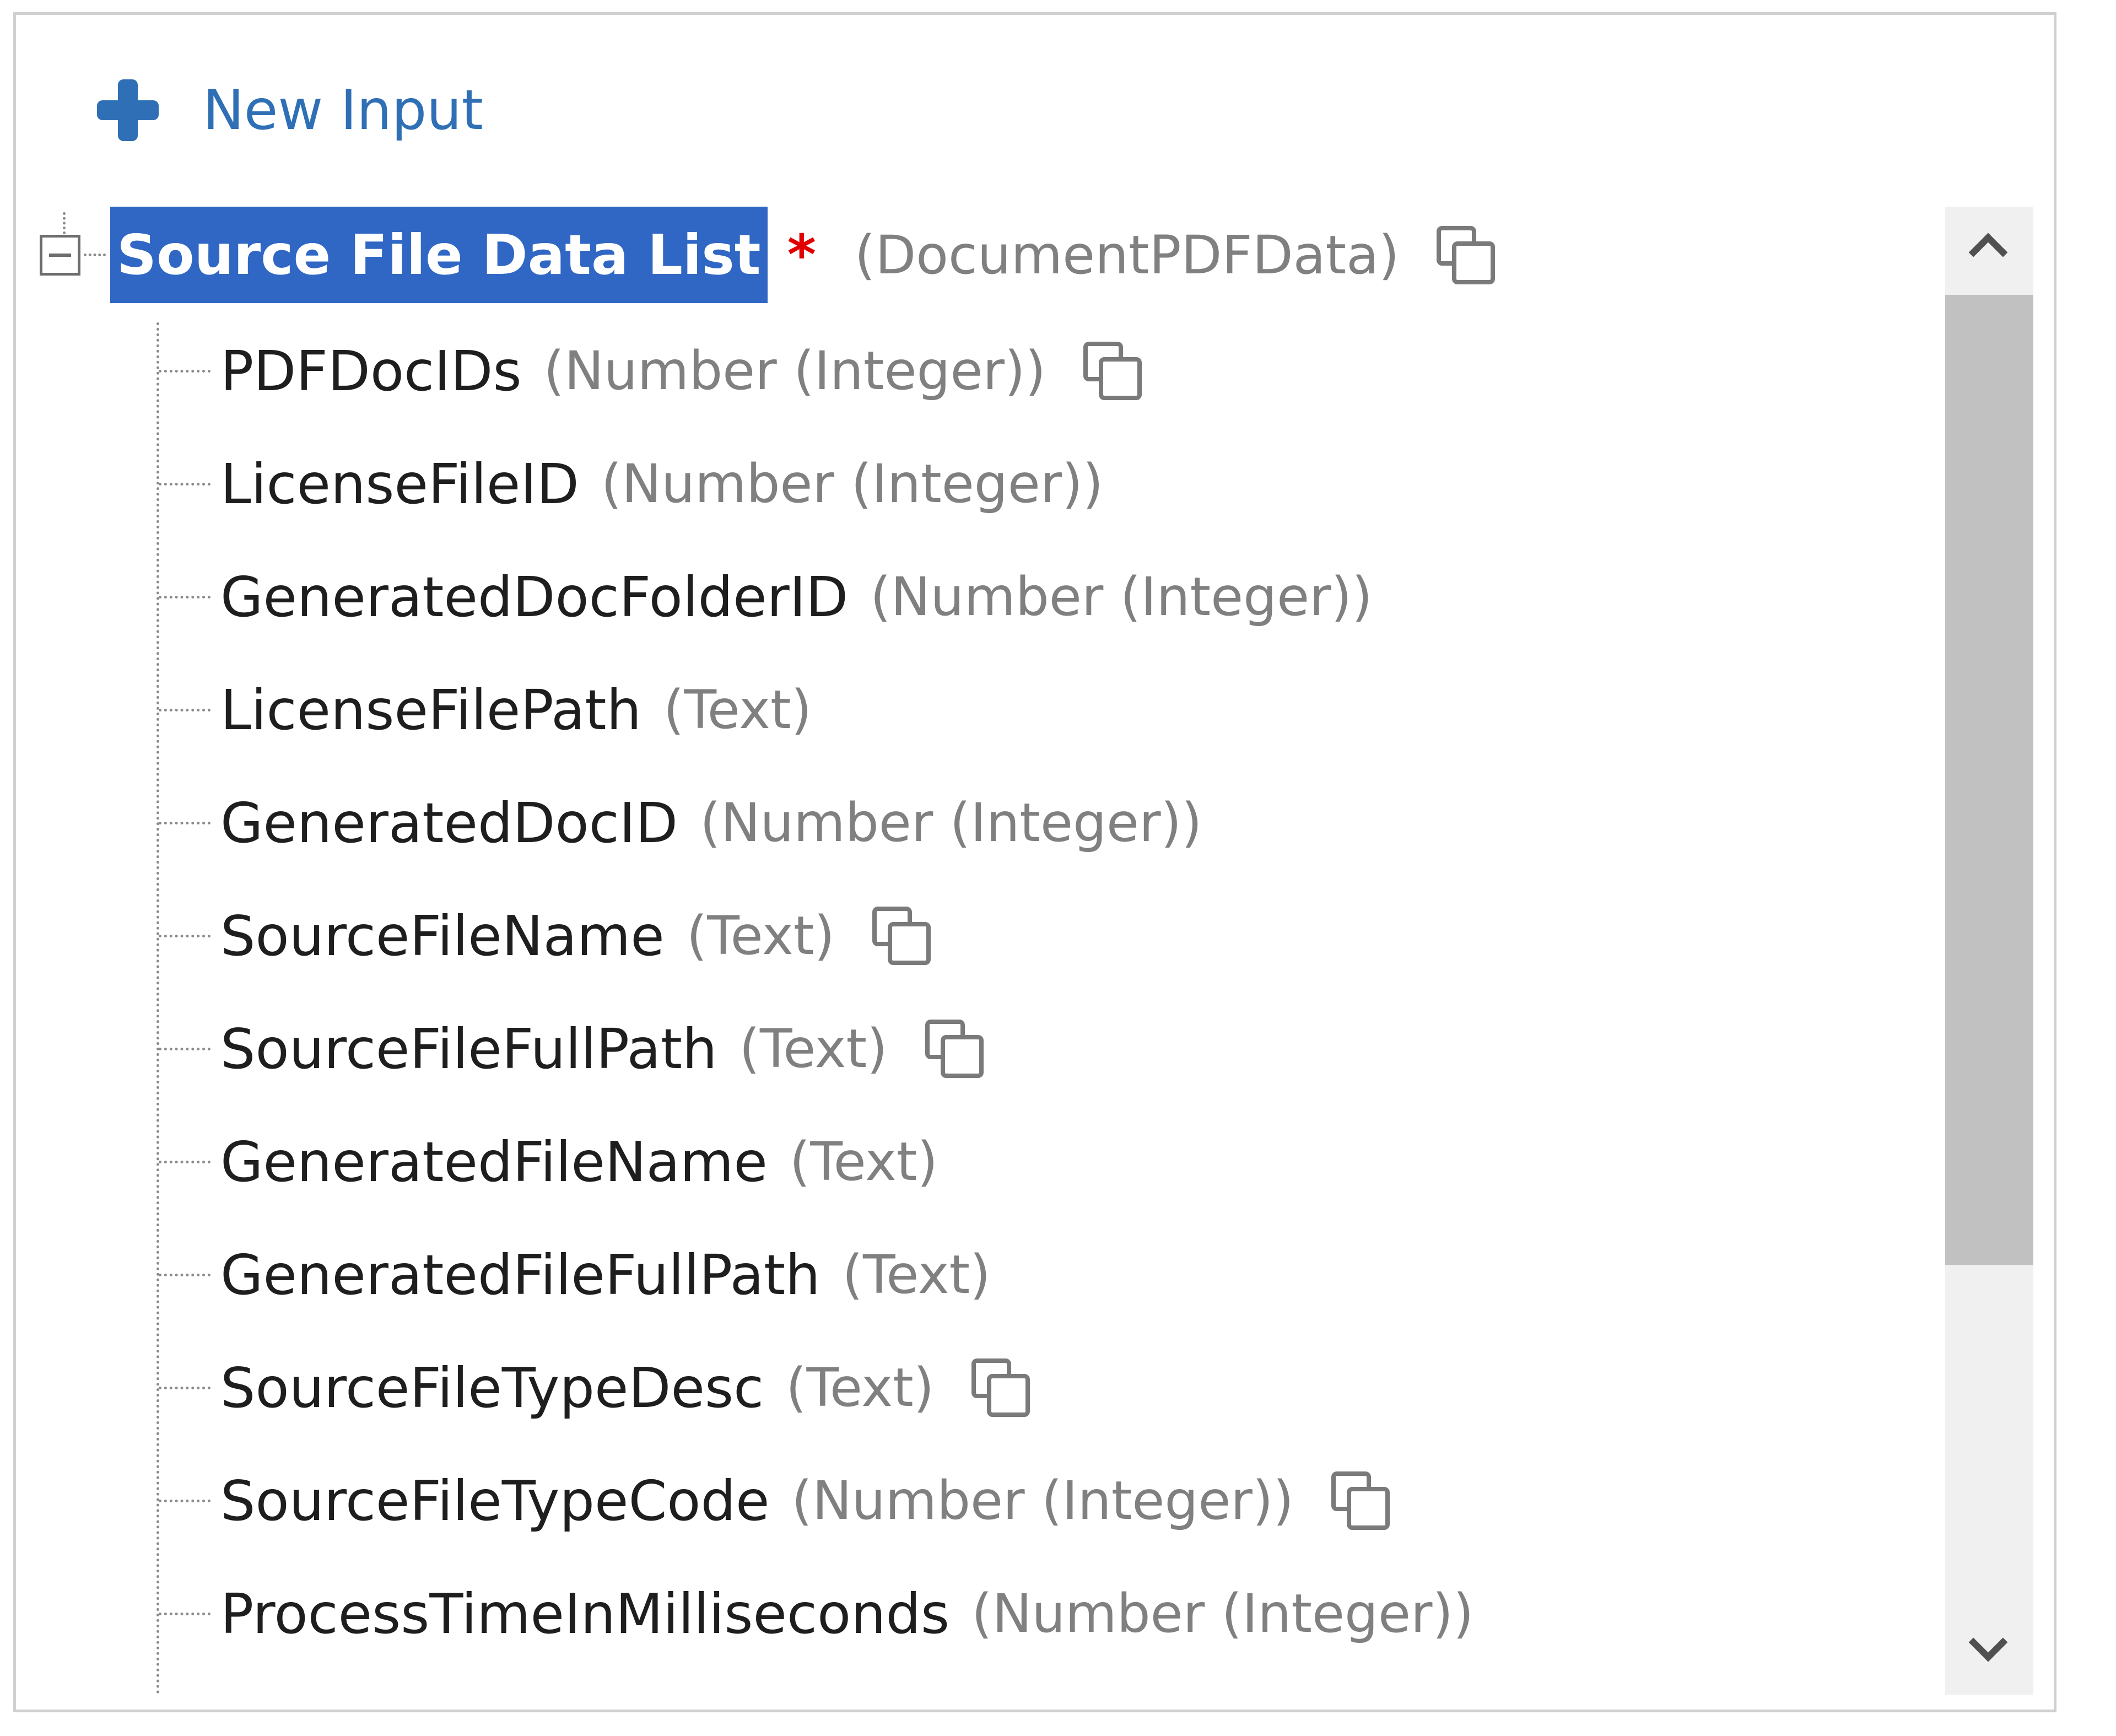 The height and width of the screenshot is (1736, 2116). Describe the element at coordinates (520, 1275) in the screenshot. I see `field-name: GeneratedFileFullPath` at that location.